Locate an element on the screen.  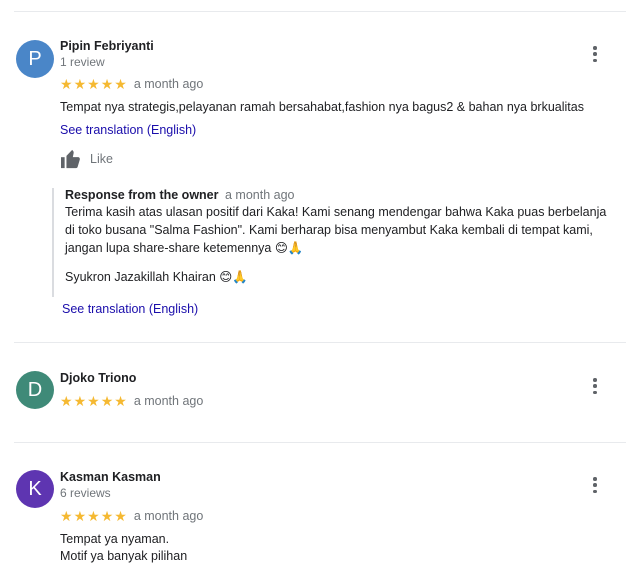
avatar: D is located at coordinates (35, 390).